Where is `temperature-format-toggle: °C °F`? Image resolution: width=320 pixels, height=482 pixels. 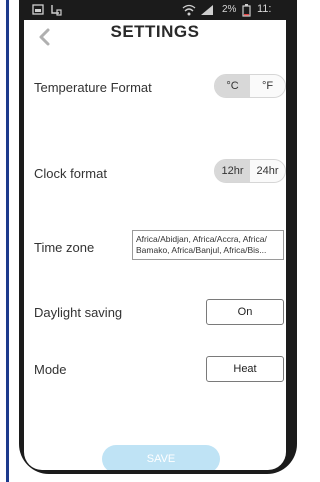 temperature-format-toggle: °C °F is located at coordinates (250, 86).